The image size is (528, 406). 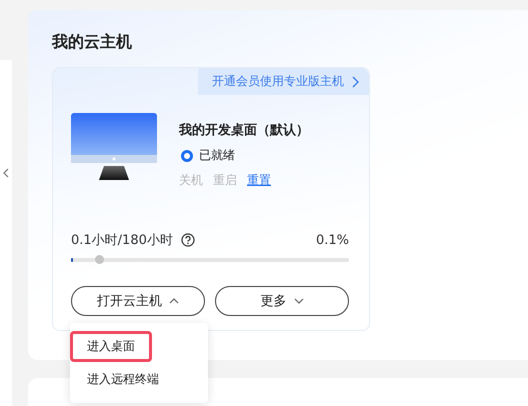 What do you see at coordinates (122, 240) in the screenshot?
I see `usage-text: 0.1小时/180小时` at bounding box center [122, 240].